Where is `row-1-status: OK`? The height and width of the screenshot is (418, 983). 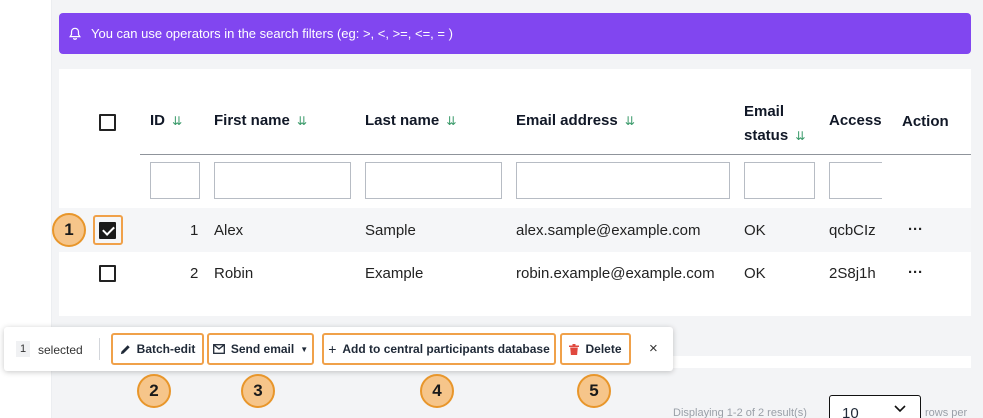
row-1-status: OK is located at coordinates (755, 230).